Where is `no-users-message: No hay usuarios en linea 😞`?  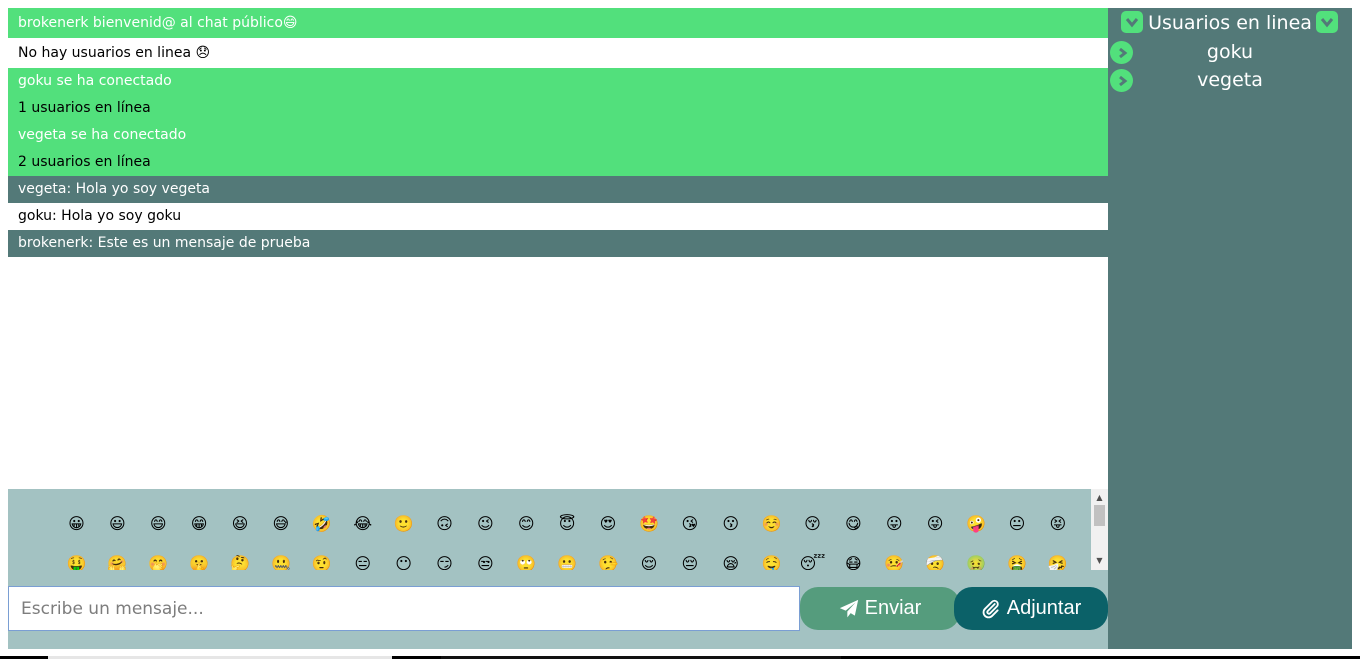 no-users-message: No hay usuarios en linea 😞 is located at coordinates (558, 53).